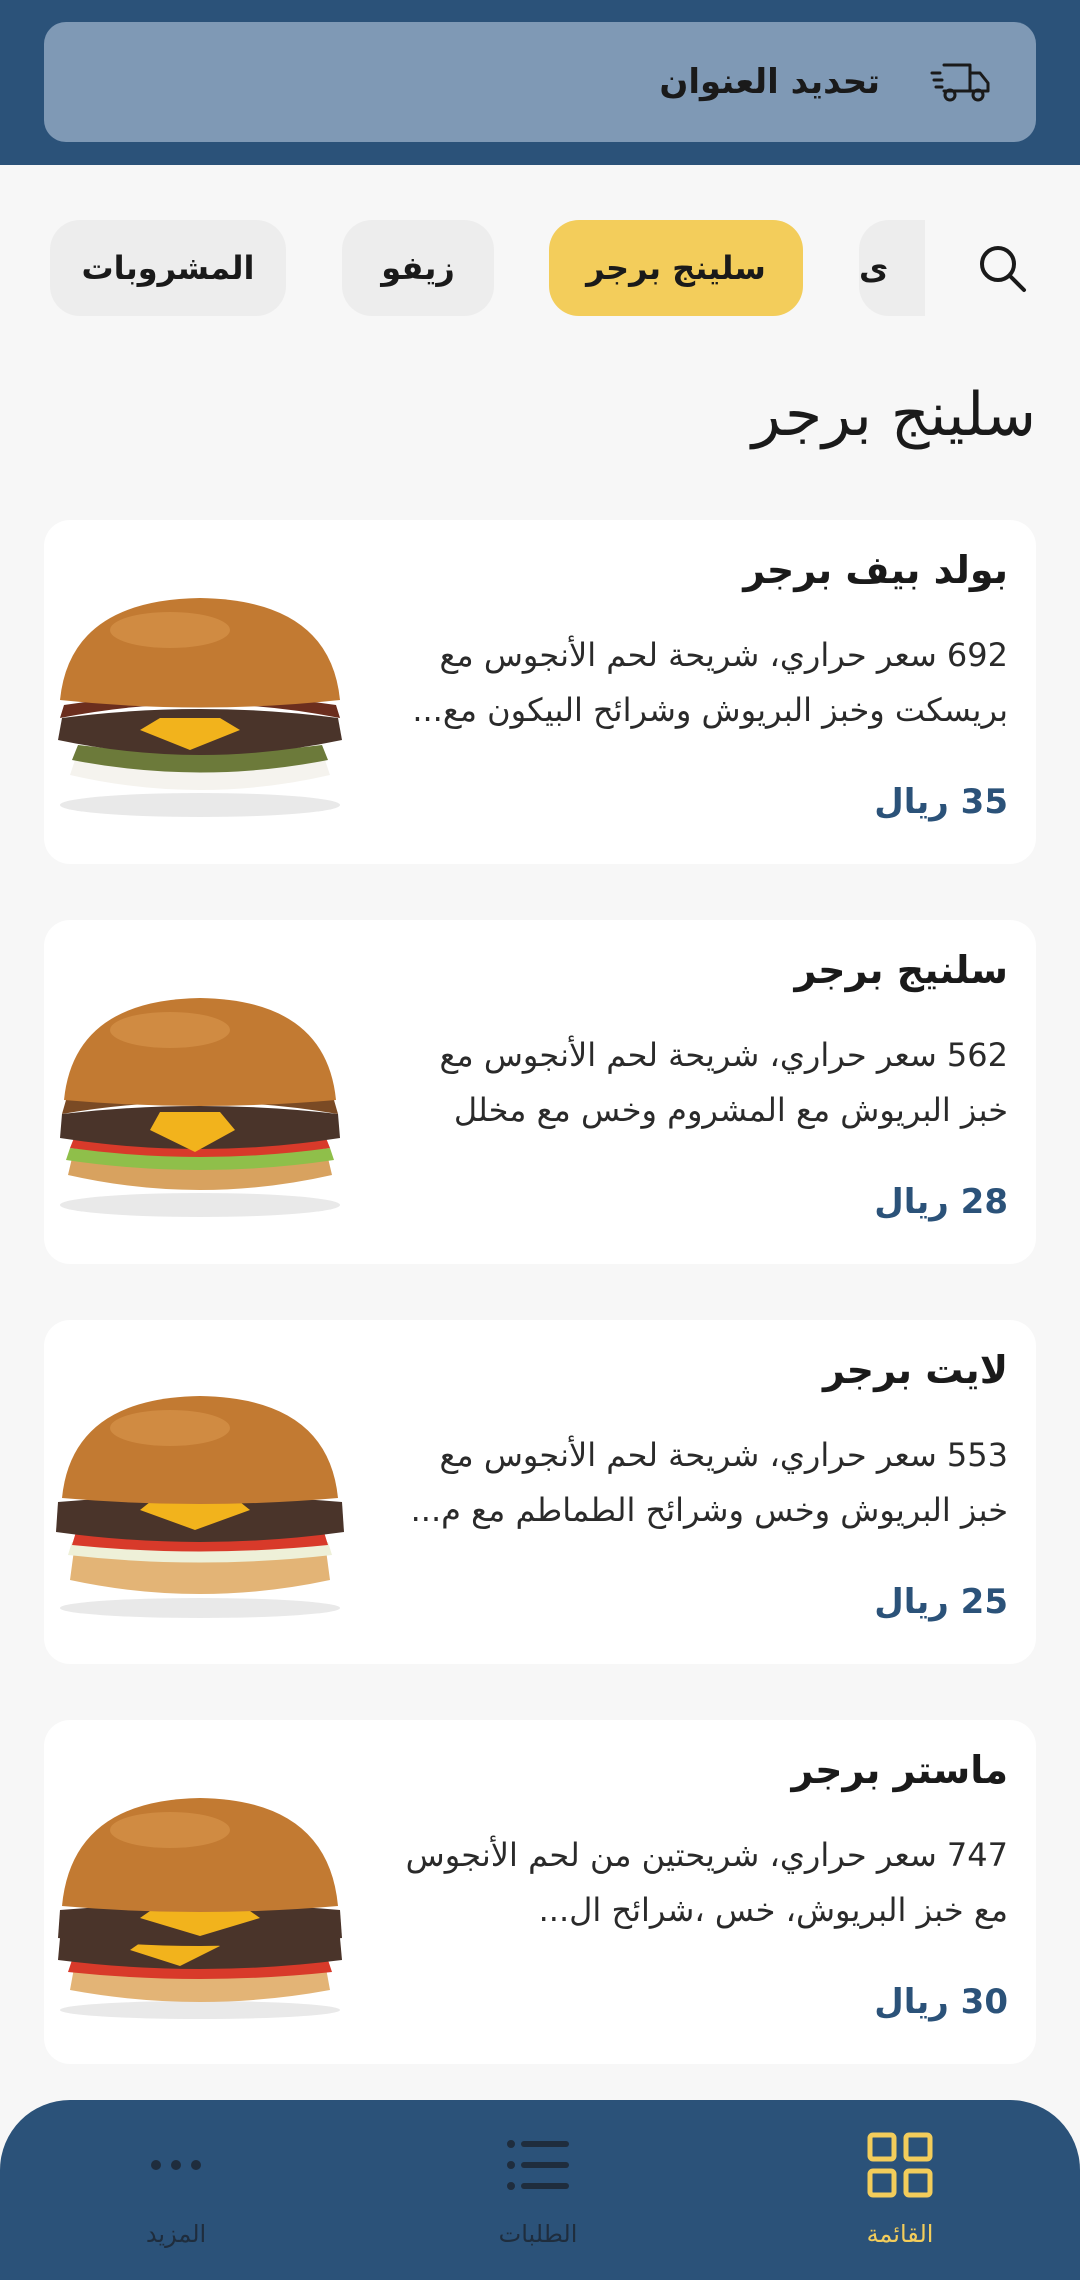 This screenshot has width=1080, height=2280. Describe the element at coordinates (899, 1770) in the screenshot. I see `product-name: ماستر برجر` at that location.